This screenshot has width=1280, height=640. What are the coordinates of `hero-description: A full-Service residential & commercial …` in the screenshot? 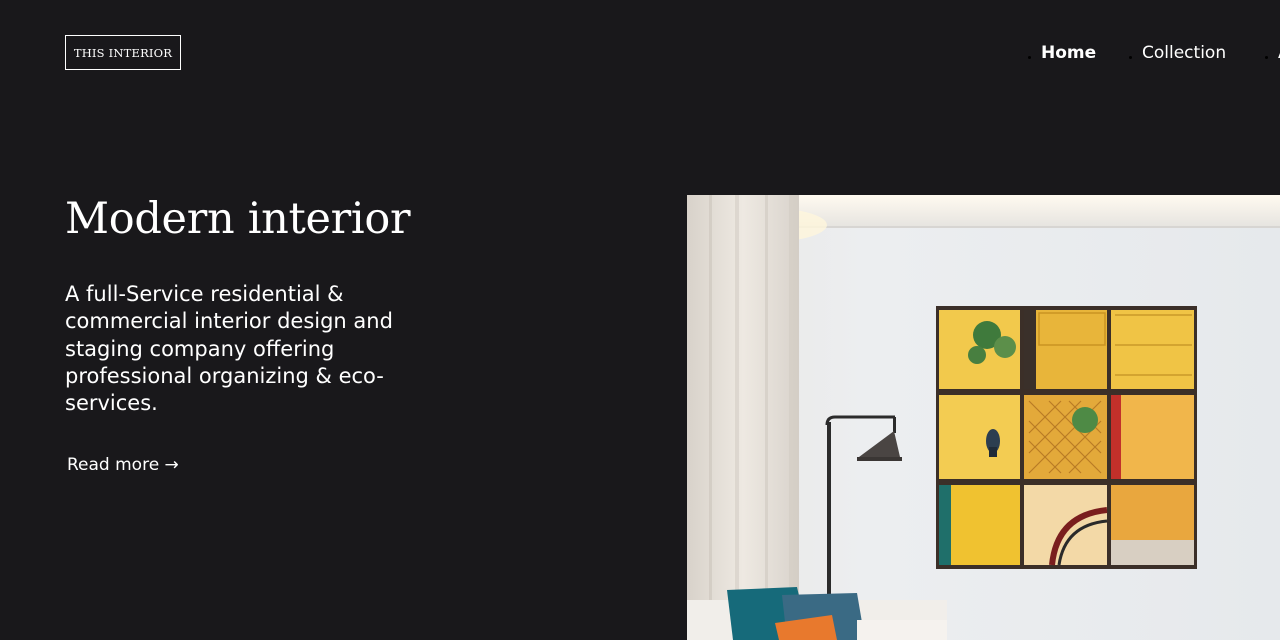 It's located at (229, 349).